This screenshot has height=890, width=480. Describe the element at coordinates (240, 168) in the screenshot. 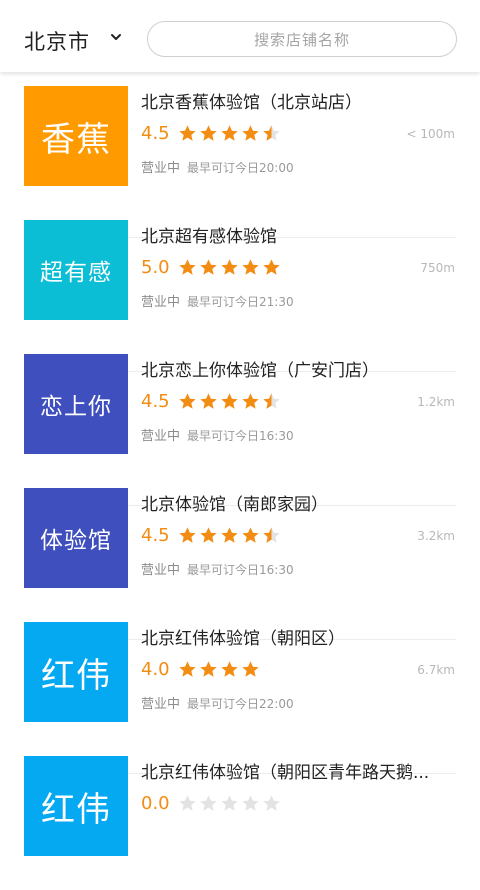

I see `earliest-booking: 最早可订今日20:00` at that location.